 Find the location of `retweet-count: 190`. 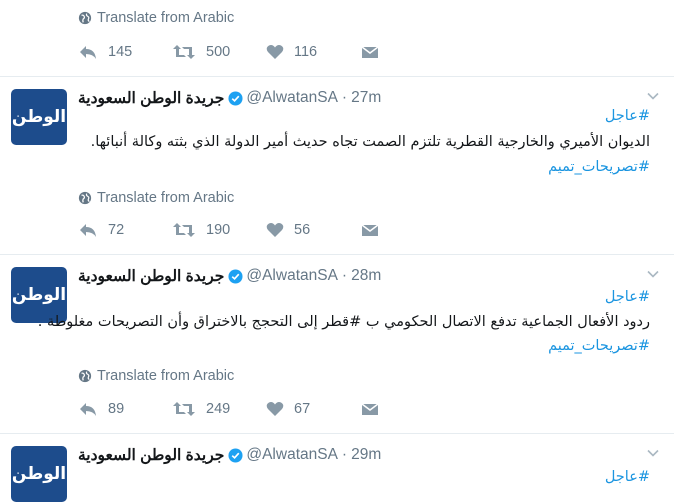

retweet-count: 190 is located at coordinates (218, 230).